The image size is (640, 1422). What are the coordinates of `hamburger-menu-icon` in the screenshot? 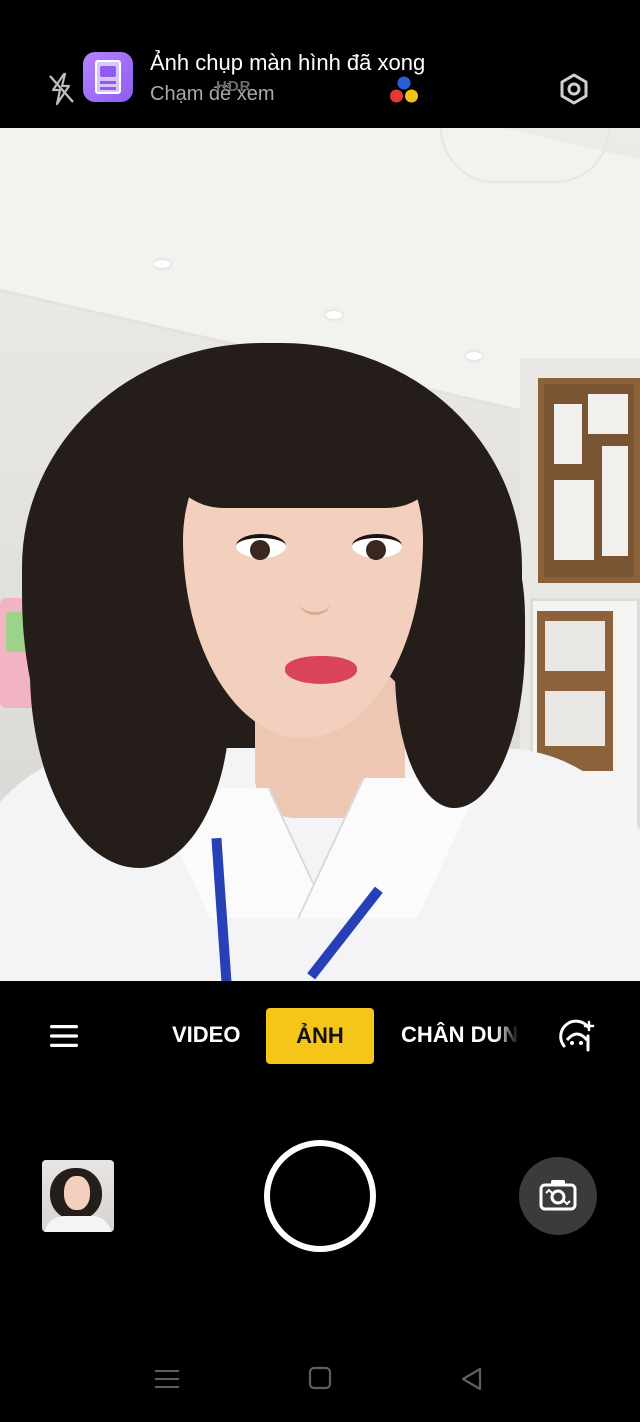 It's located at (64, 1036).